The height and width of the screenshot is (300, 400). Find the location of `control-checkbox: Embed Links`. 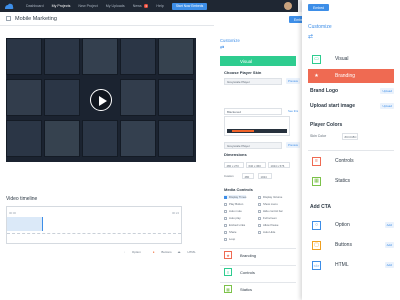

control-checkbox: Embed Links is located at coordinates (234, 225).